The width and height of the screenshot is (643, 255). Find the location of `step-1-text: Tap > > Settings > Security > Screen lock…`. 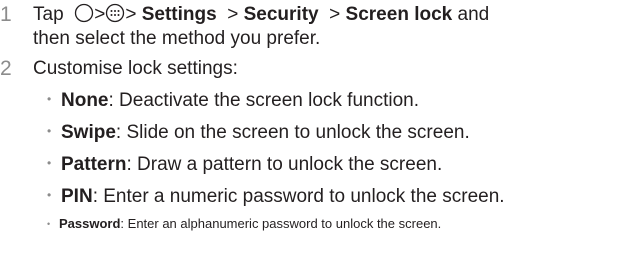

step-1-text: Tap > > Settings > Security > Screen lock… is located at coordinates (261, 27).